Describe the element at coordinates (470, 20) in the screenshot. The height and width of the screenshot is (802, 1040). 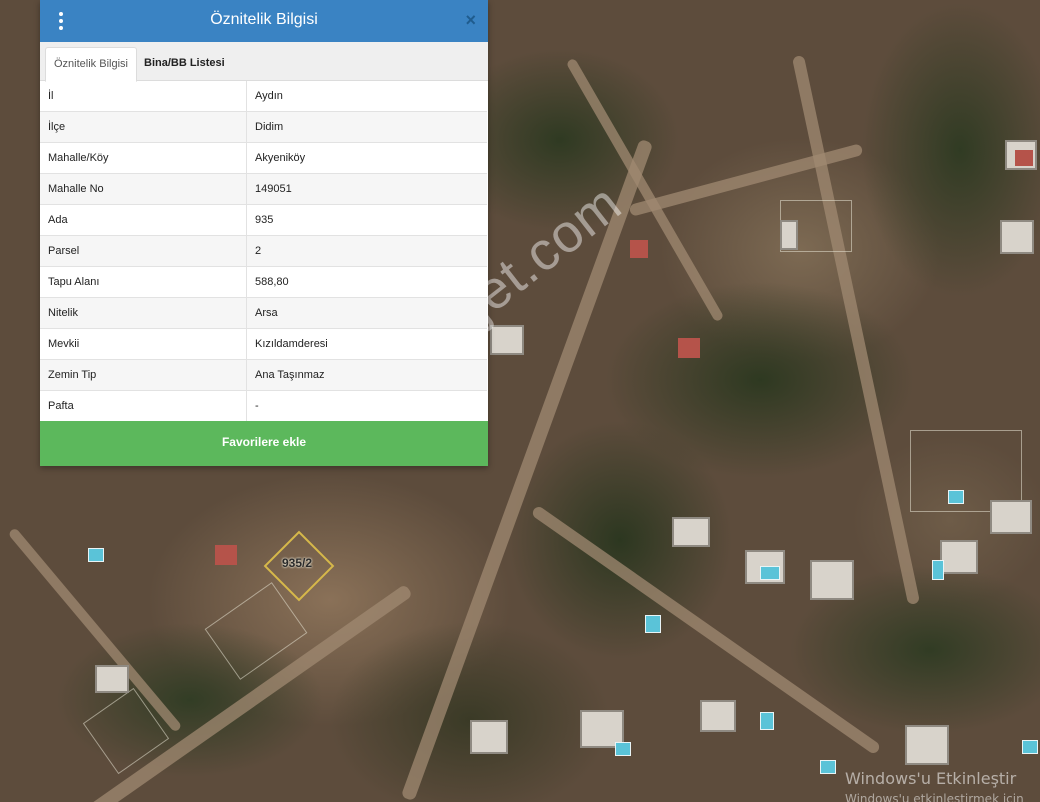
I see `close-icon: ×` at that location.